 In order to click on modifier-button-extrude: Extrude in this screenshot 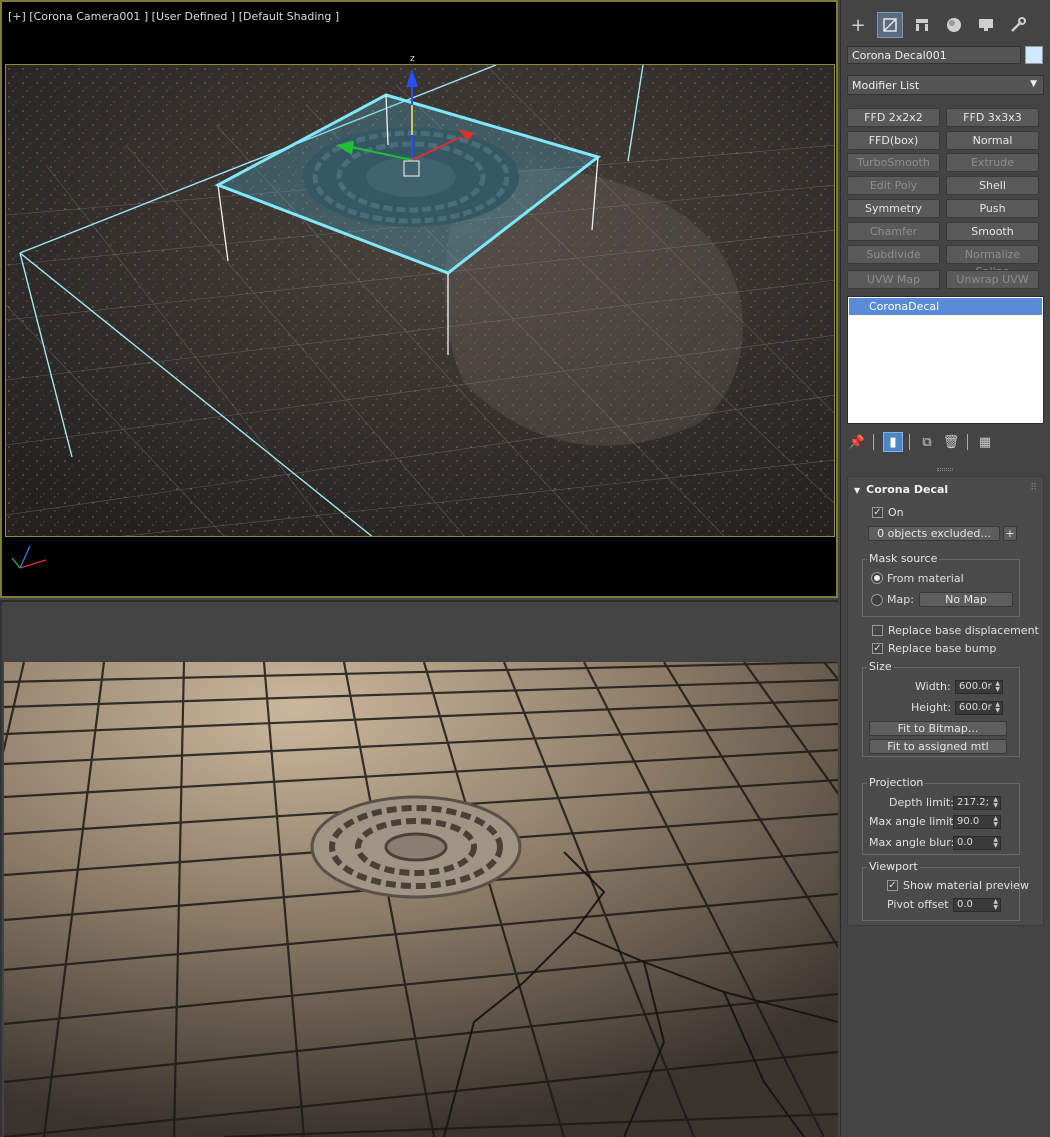, I will do `click(992, 162)`.